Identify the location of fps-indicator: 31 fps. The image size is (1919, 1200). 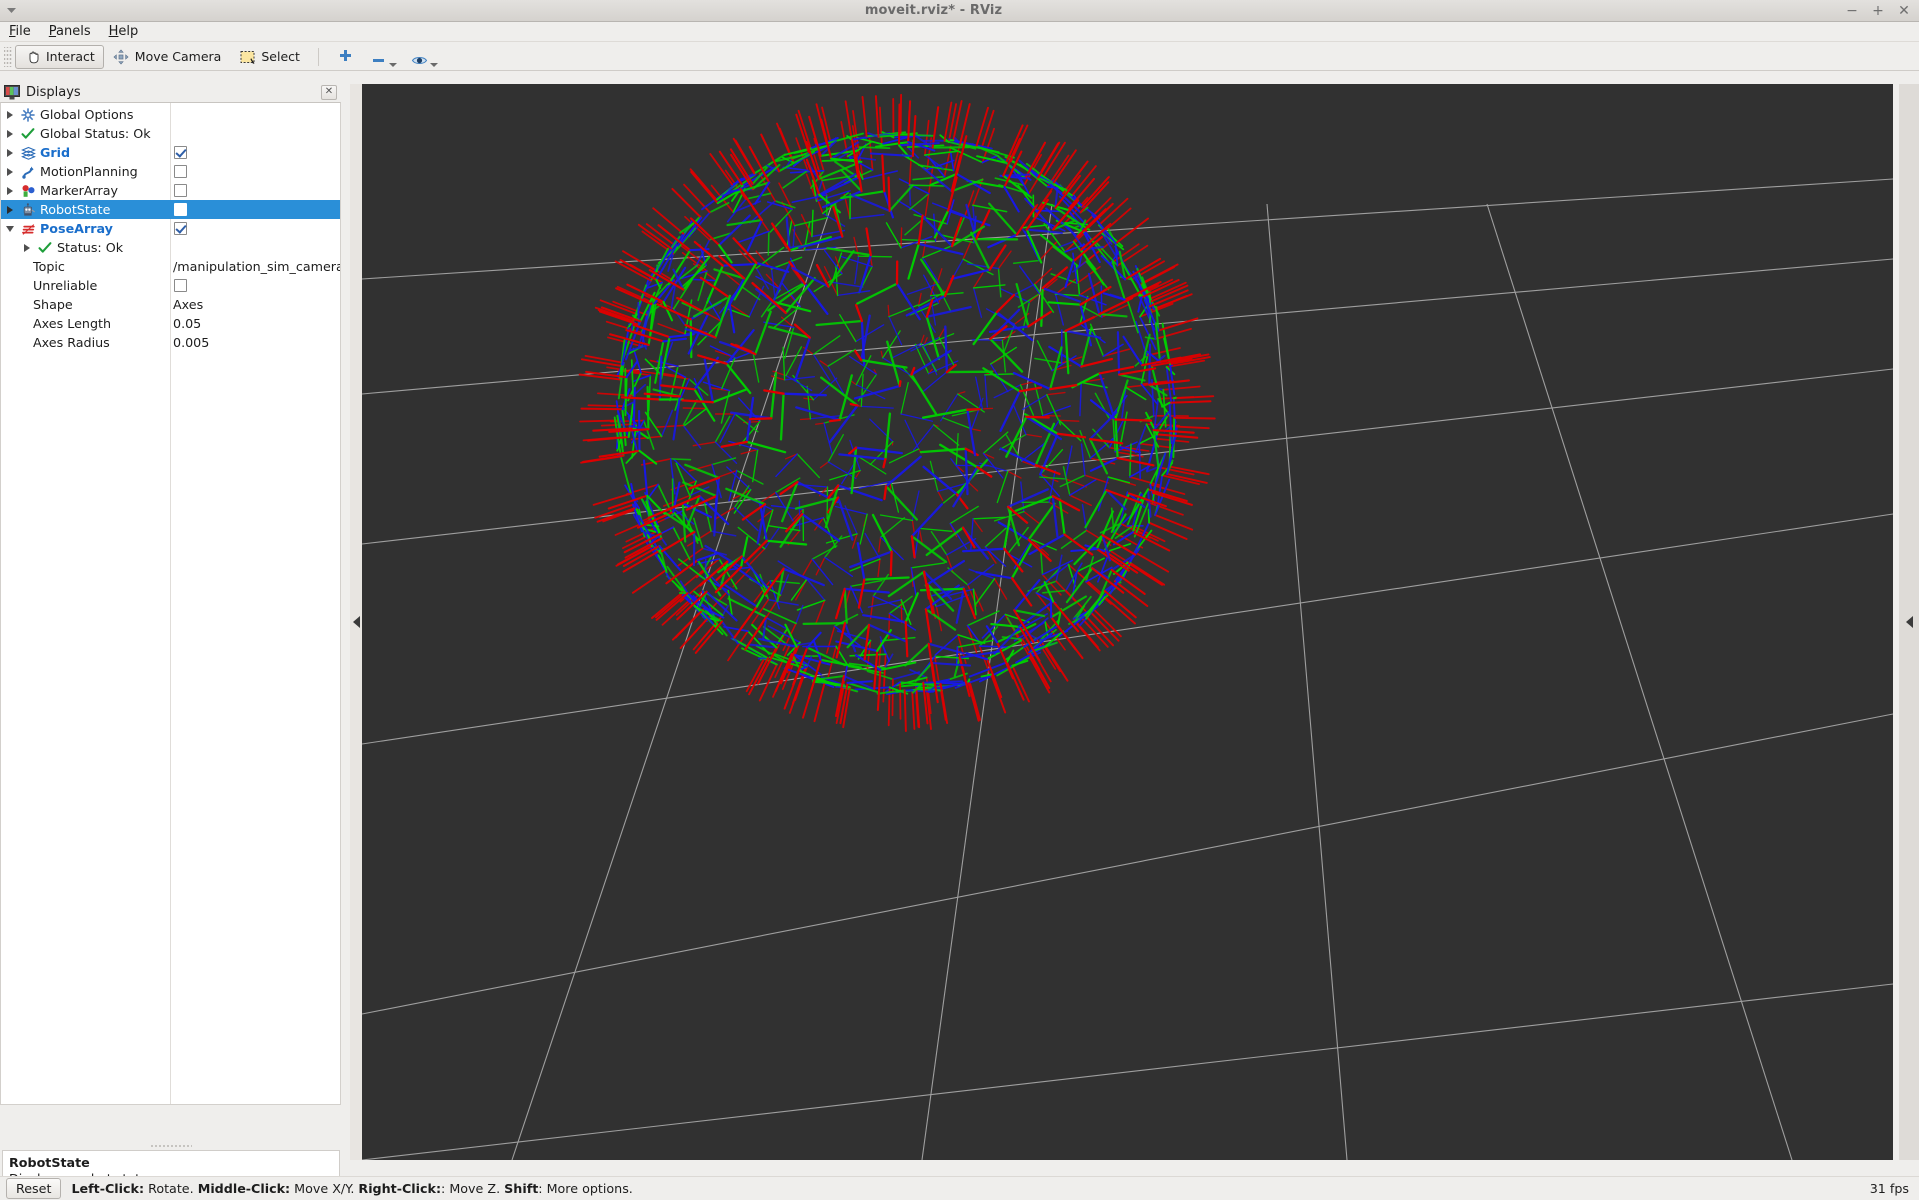
(1889, 1188).